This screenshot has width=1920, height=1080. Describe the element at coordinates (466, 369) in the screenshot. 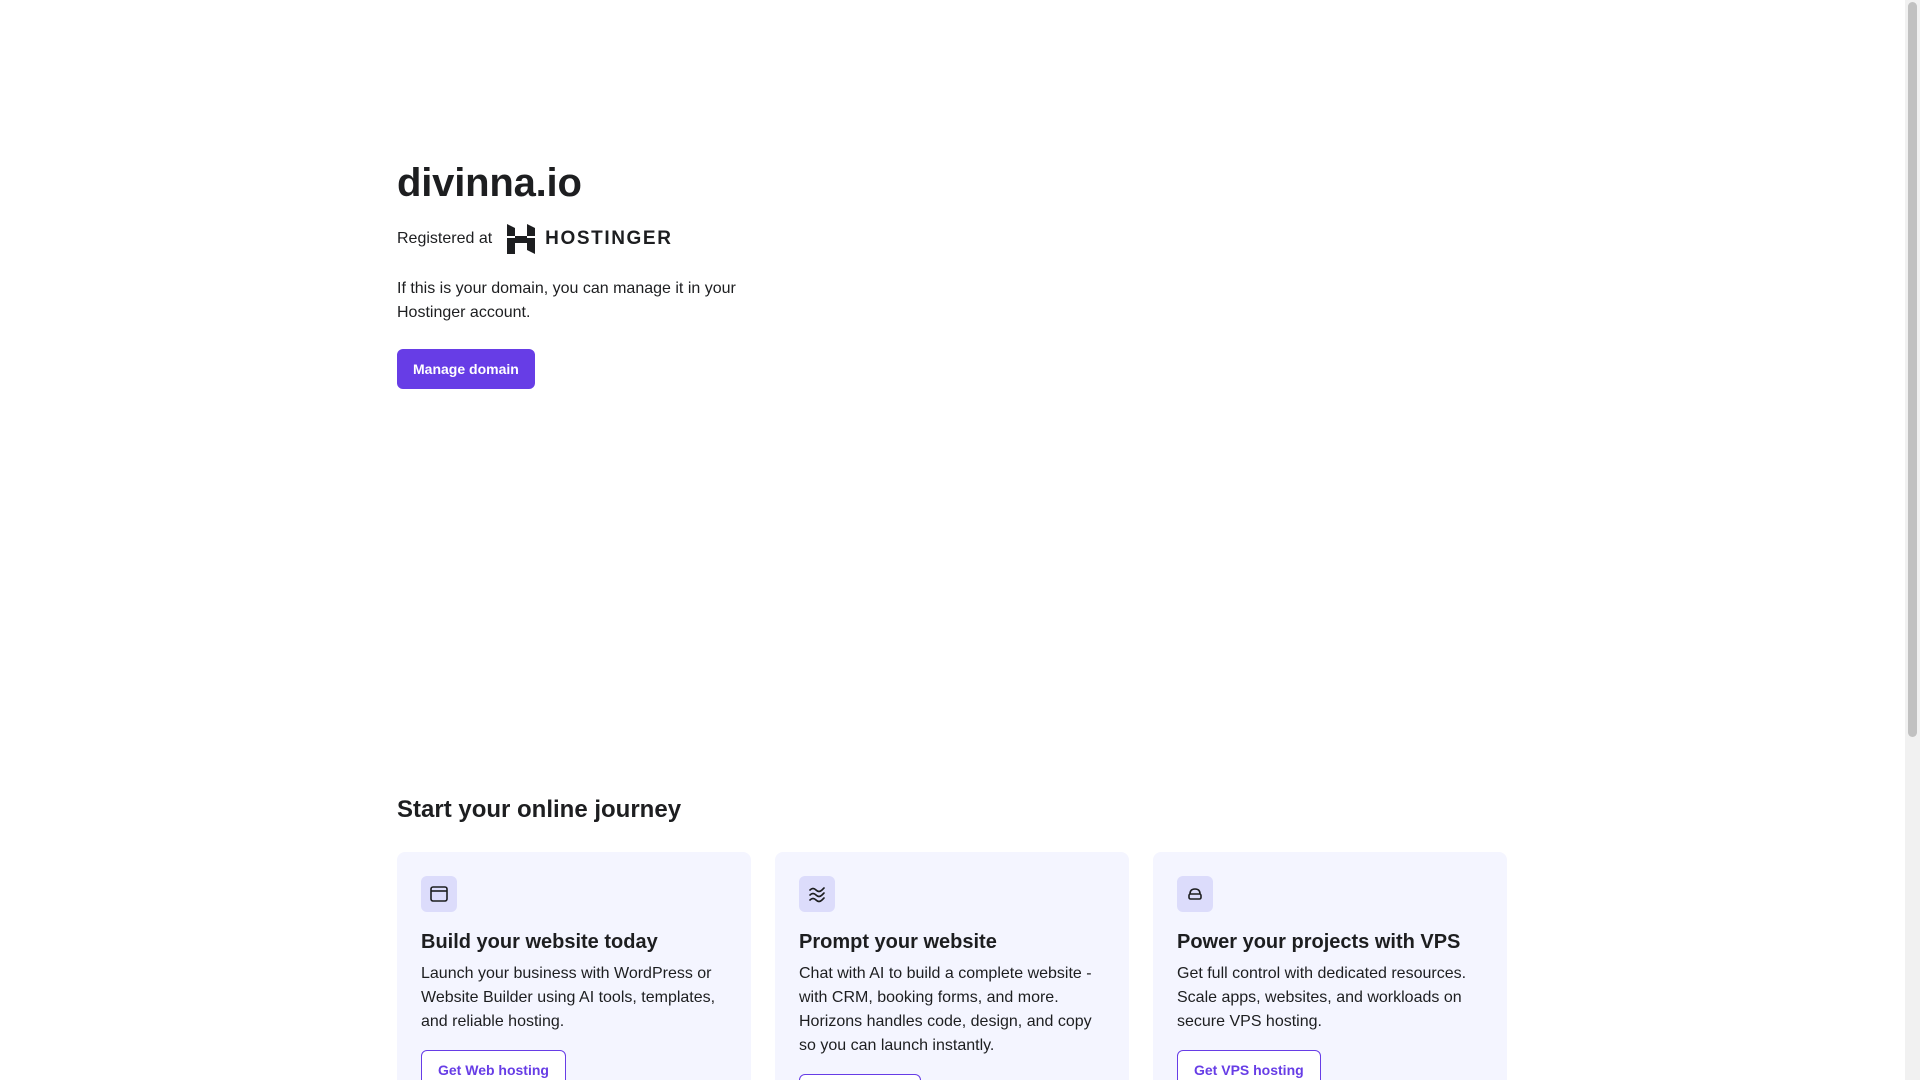

I see `manage-domain-button: Manage domain` at that location.